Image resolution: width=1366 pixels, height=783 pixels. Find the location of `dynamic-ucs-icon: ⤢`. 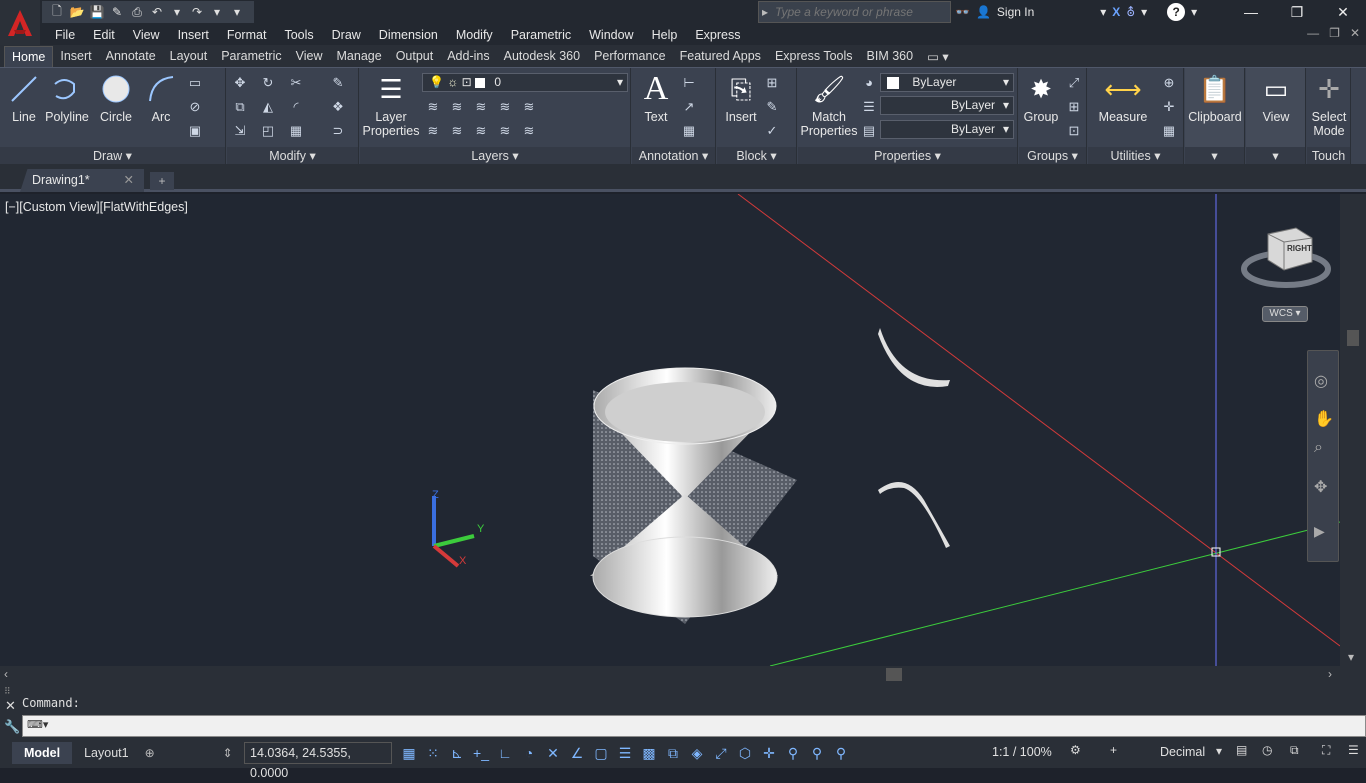

dynamic-ucs-icon: ⤢ is located at coordinates (721, 753).